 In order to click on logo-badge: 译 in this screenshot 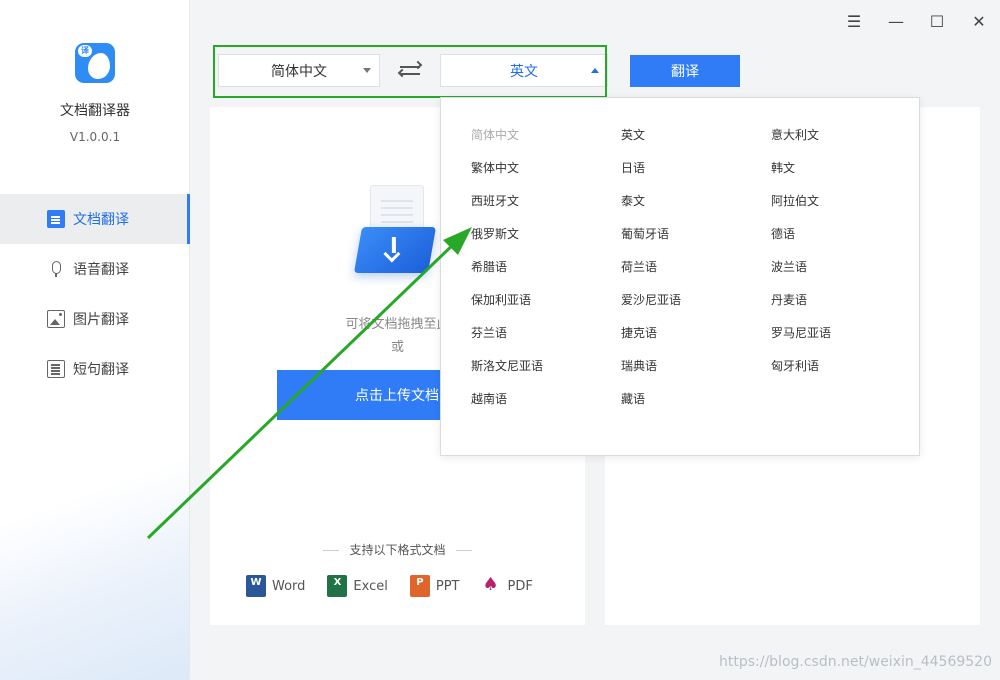, I will do `click(85, 51)`.